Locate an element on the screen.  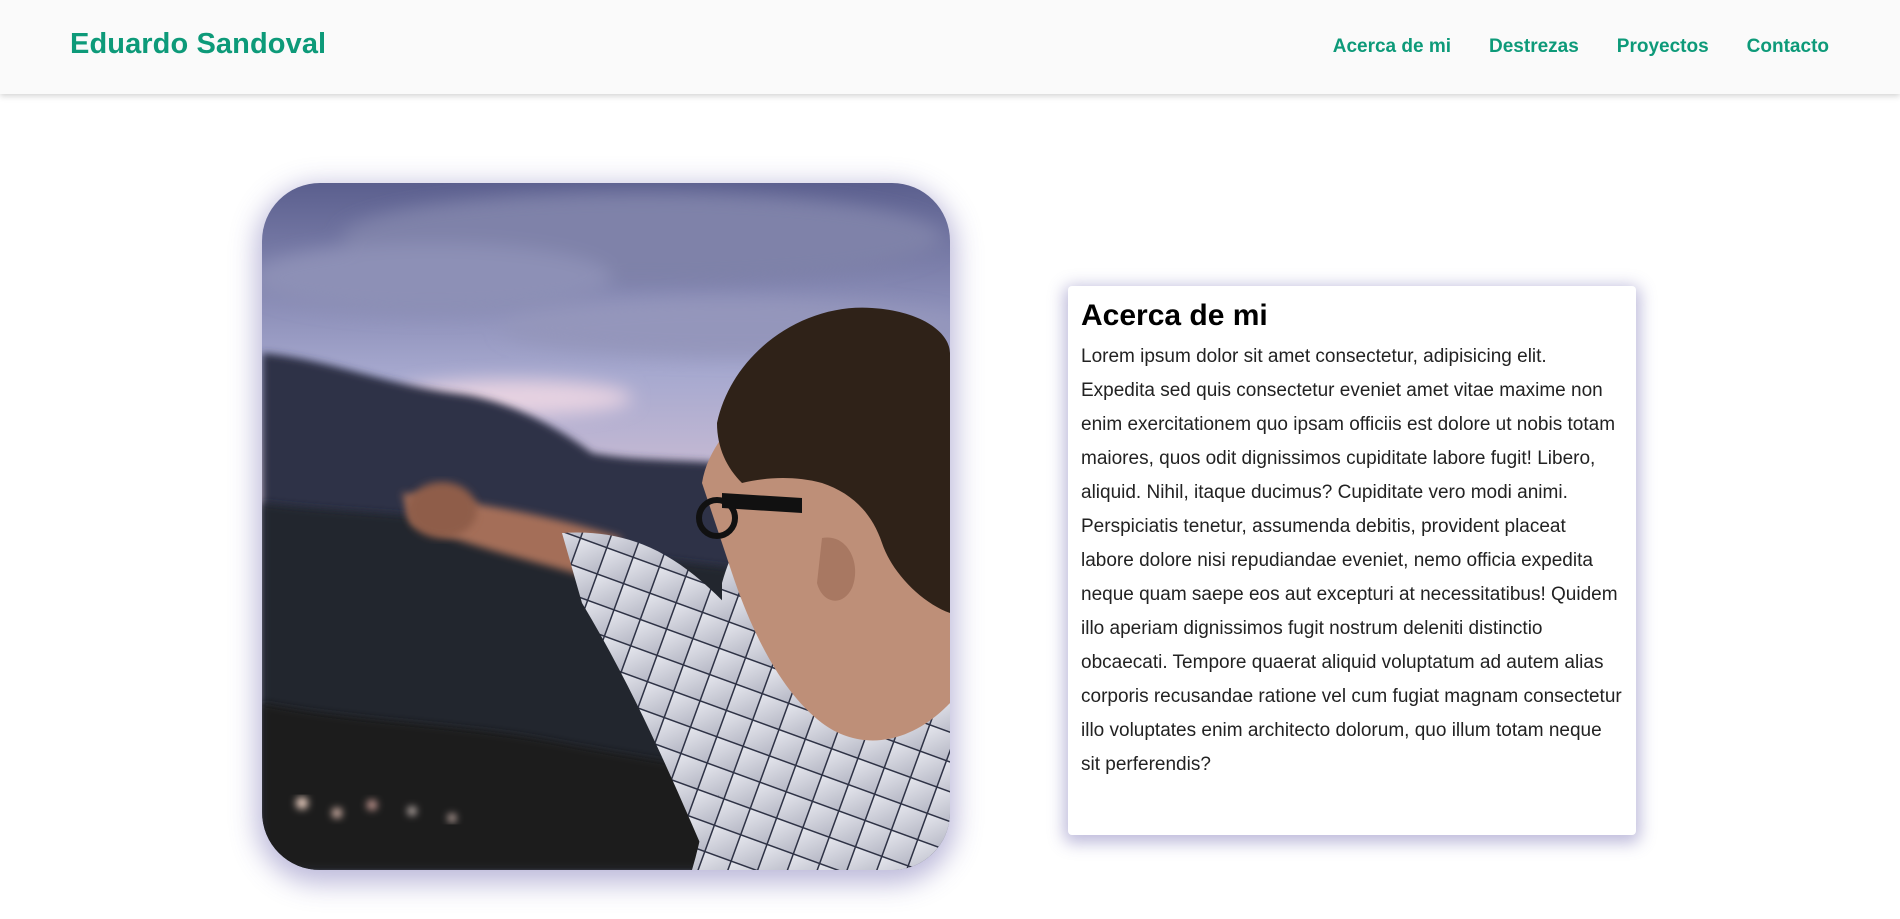
nav-link-about: Acerca de mi is located at coordinates (1392, 47).